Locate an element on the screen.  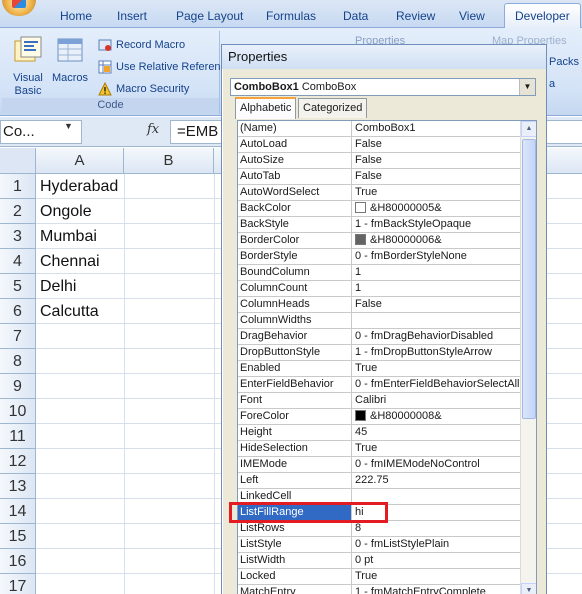
property-value: Calibri is located at coordinates (436, 400).